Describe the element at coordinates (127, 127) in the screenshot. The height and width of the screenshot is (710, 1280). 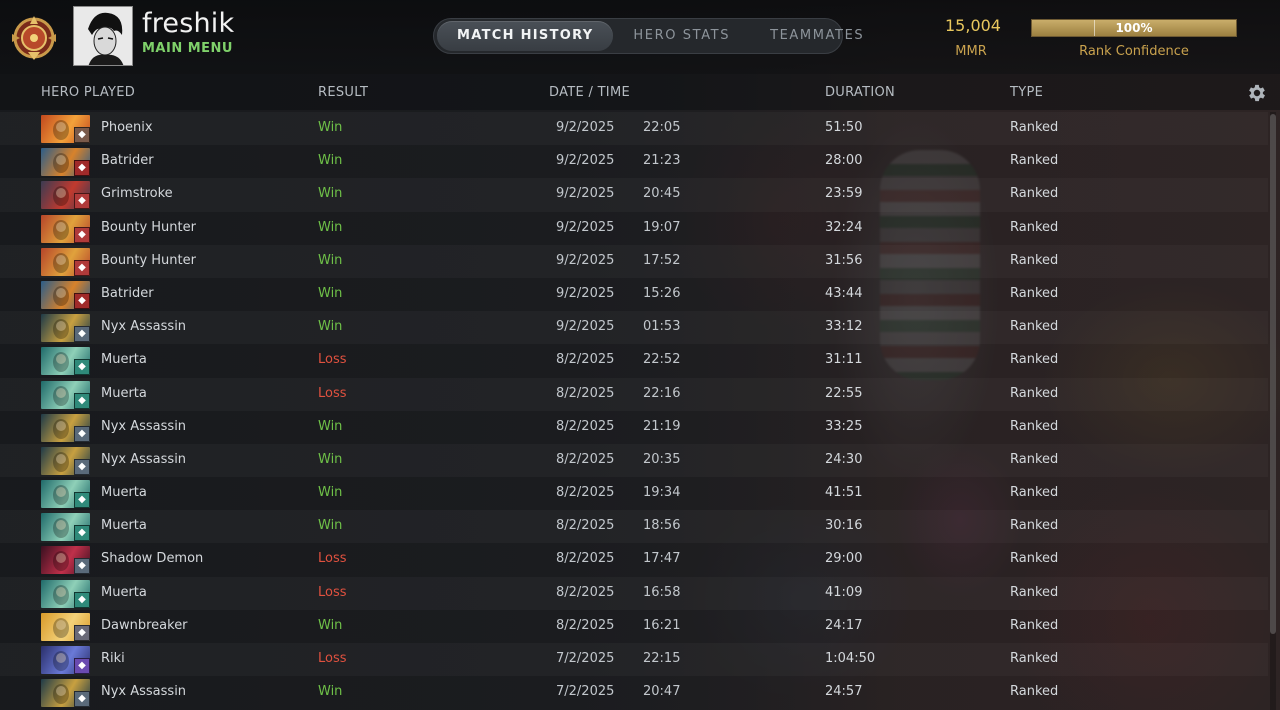
I see `hero-name: Phoenix` at that location.